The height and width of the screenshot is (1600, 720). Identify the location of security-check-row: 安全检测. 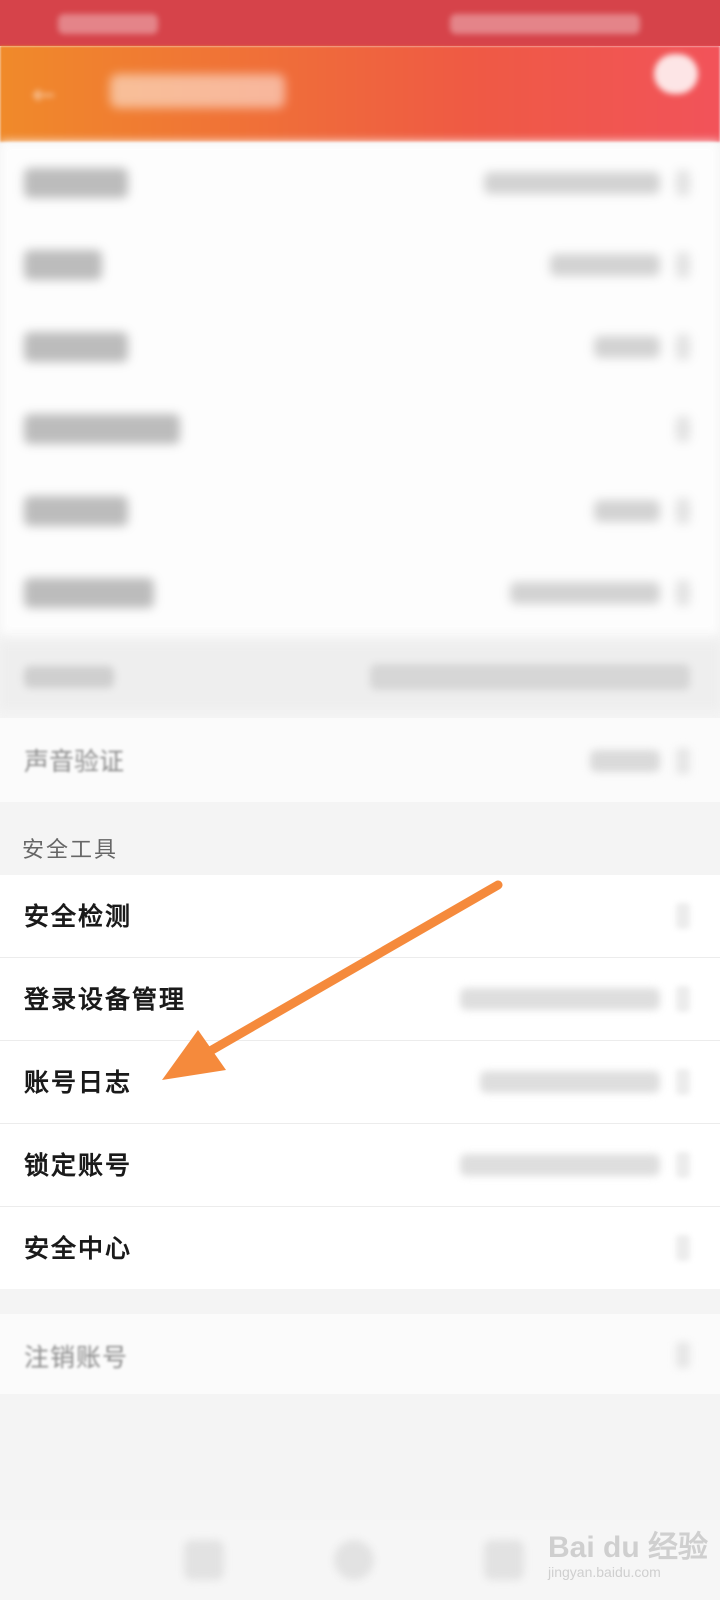
(360, 916).